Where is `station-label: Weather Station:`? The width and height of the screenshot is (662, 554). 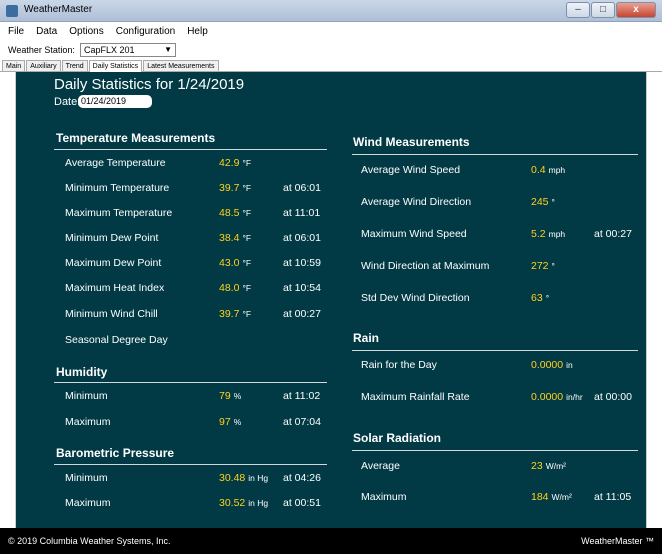 station-label: Weather Station: is located at coordinates (41, 50).